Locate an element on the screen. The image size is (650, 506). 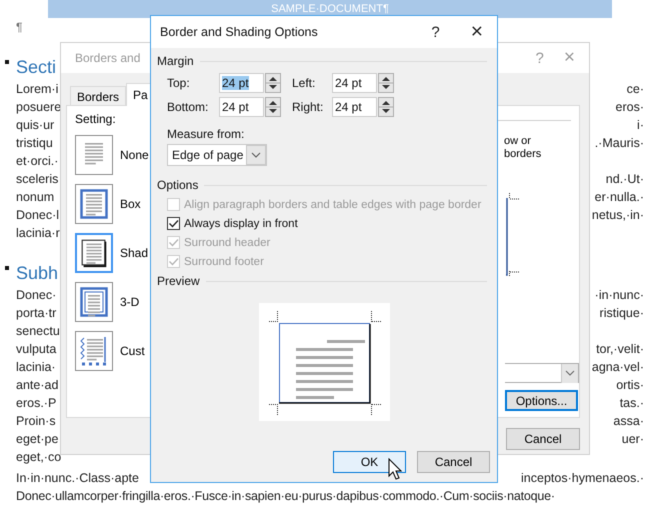
heading-text: Subh is located at coordinates (37, 273).